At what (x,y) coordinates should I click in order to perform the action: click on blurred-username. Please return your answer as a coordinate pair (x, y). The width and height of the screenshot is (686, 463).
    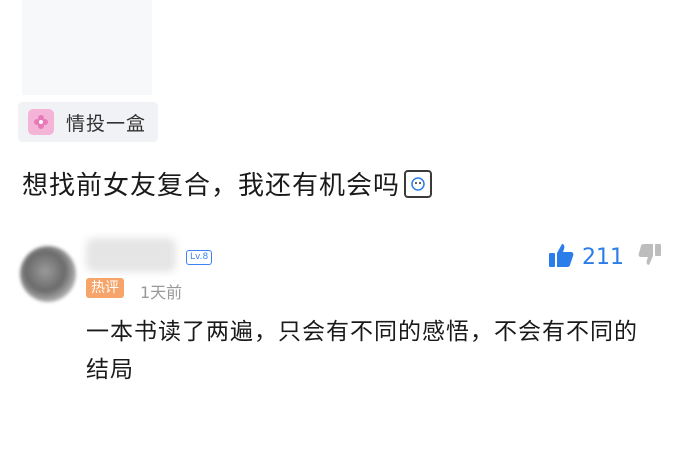
    Looking at the image, I should click on (131, 255).